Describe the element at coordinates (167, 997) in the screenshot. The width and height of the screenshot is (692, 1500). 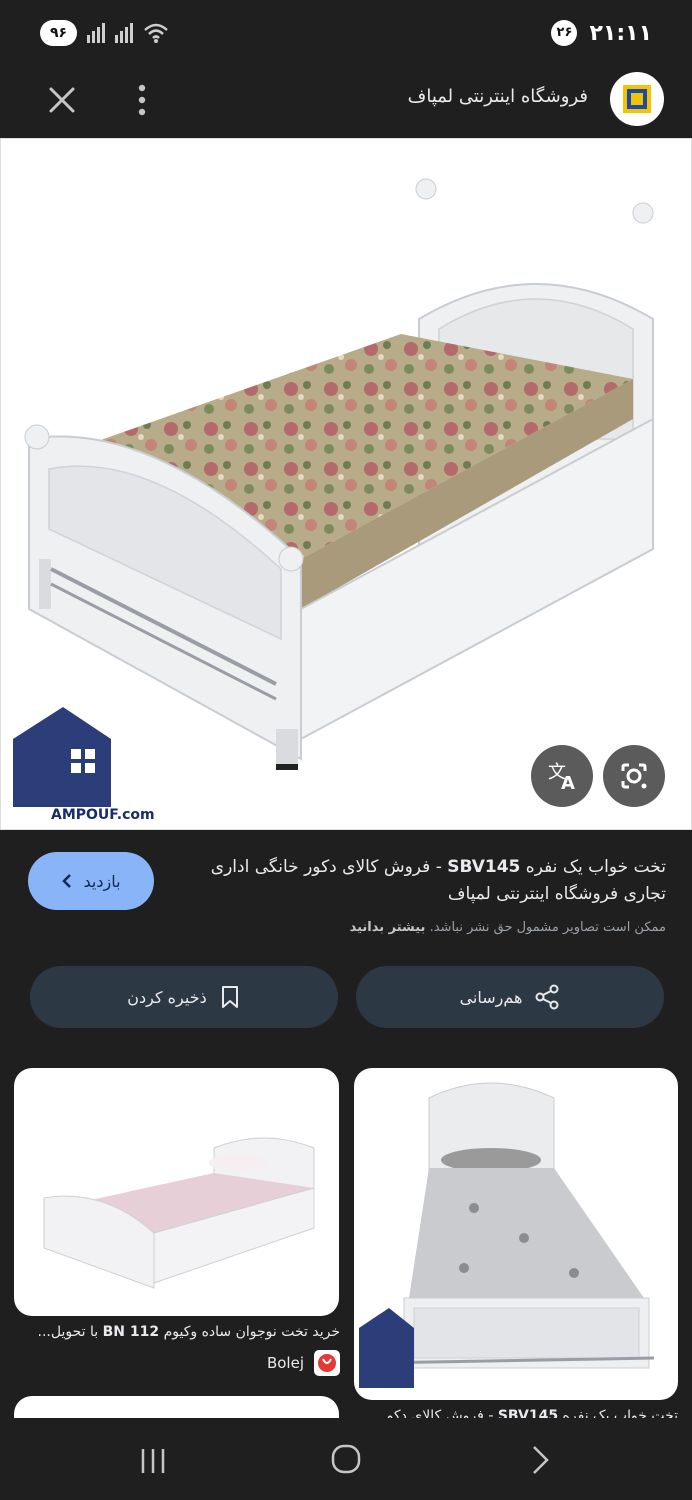
I see `save-label: ذخیره کردن` at that location.